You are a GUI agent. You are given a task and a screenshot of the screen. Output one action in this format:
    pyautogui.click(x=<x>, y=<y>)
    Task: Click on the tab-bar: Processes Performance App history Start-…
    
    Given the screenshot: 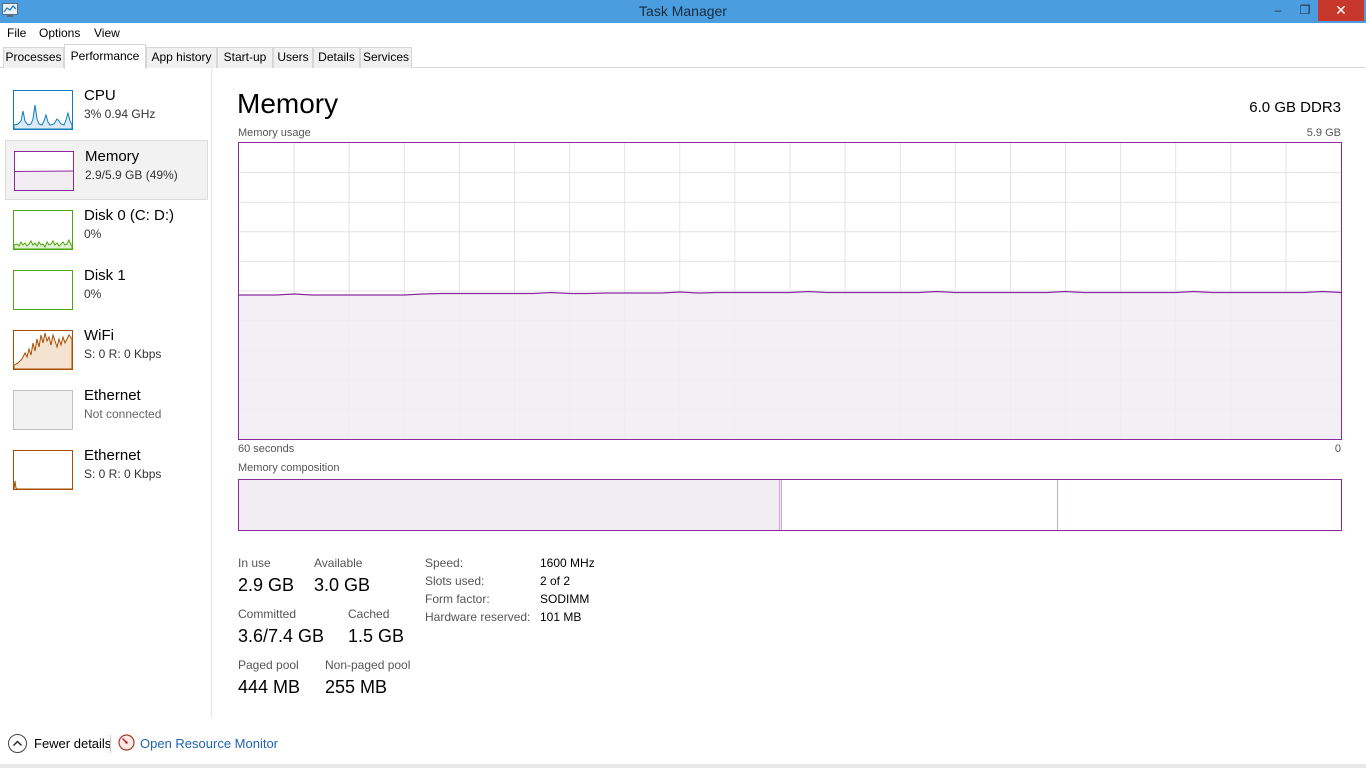 What is the action you would take?
    pyautogui.click(x=683, y=56)
    